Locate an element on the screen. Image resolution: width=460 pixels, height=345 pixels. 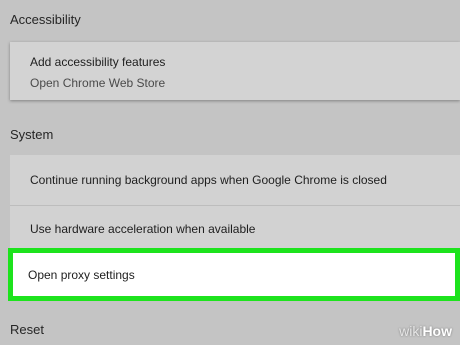
system-section-title: System is located at coordinates (32, 134).